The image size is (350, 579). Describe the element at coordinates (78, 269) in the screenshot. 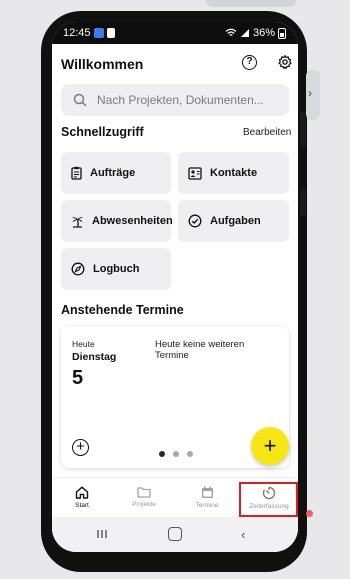

I see `compass-icon` at that location.